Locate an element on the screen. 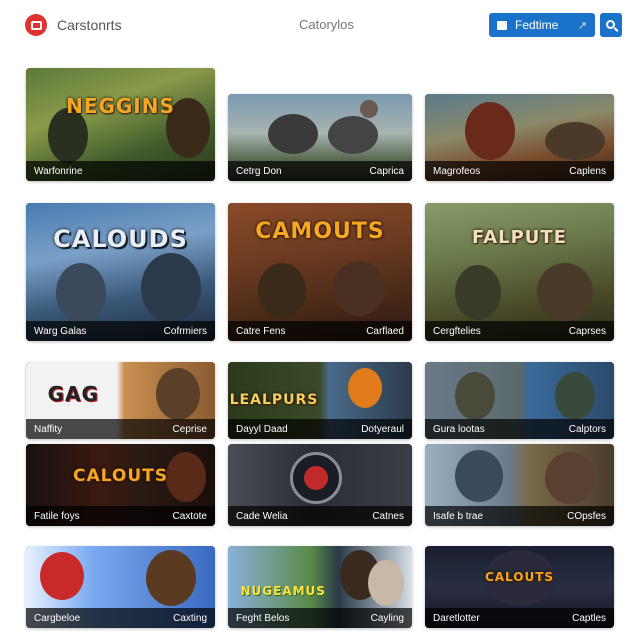 The image size is (640, 640). card-category: Cofrmiers is located at coordinates (185, 331).